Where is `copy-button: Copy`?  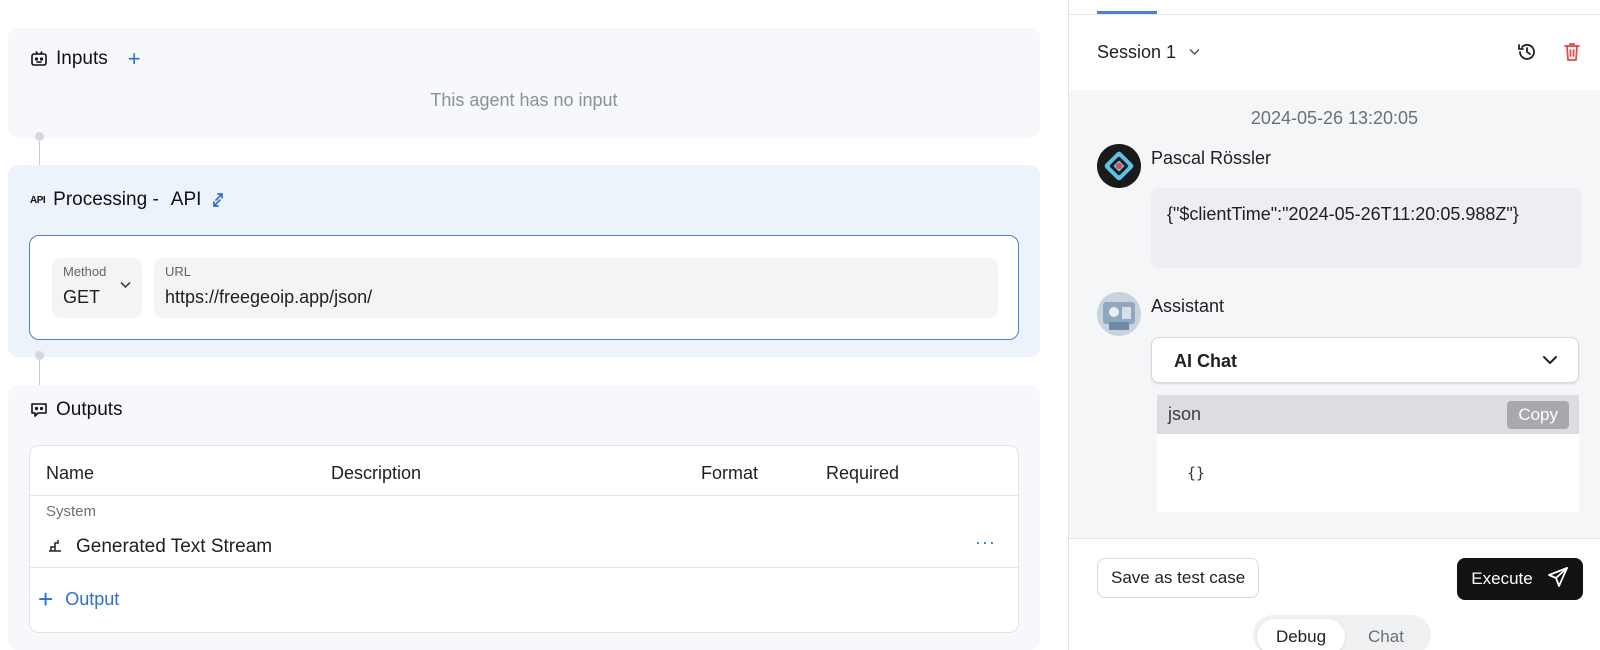 copy-button: Copy is located at coordinates (1538, 415).